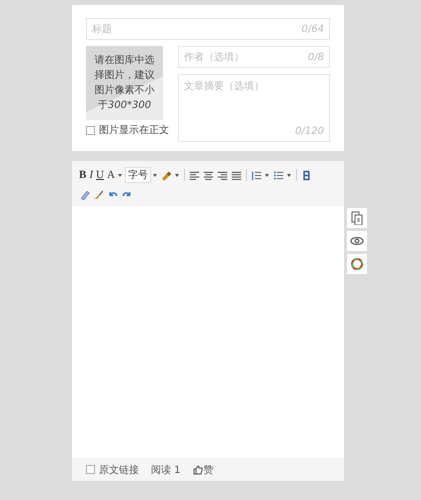 The height and width of the screenshot is (500, 421). What do you see at coordinates (111, 175) in the screenshot?
I see `format-button: A` at bounding box center [111, 175].